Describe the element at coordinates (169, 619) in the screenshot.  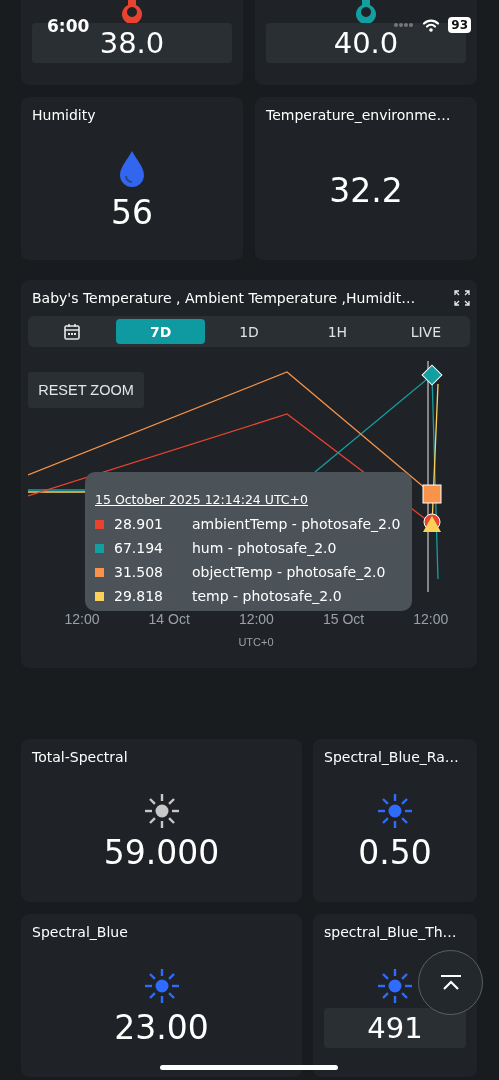
I see `axis-label: 14 Oct` at that location.